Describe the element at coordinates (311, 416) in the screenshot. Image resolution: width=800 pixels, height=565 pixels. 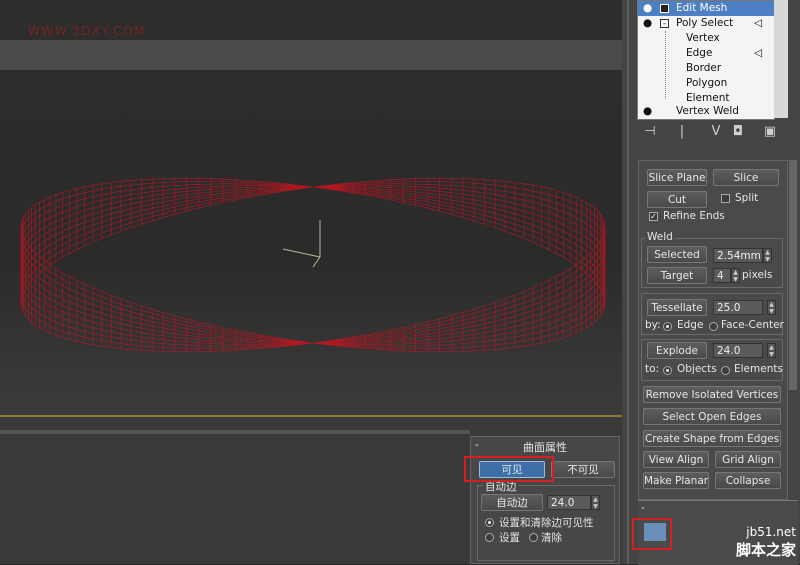
I see `viewport-frame` at that location.